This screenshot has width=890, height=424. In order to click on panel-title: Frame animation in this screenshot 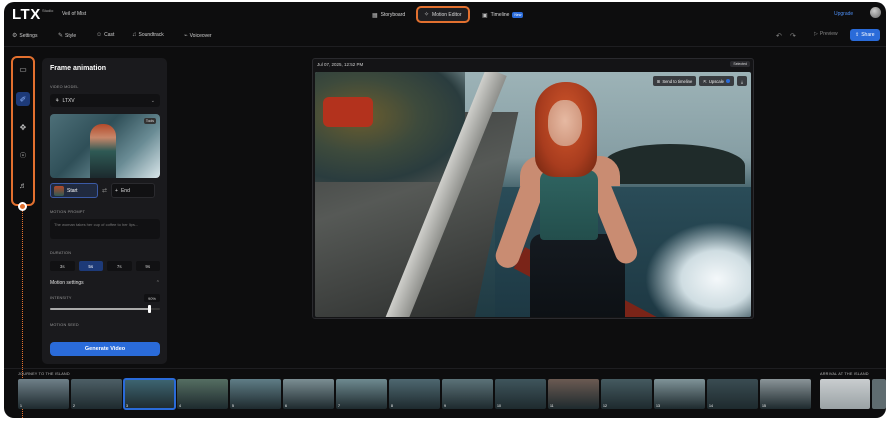, I will do `click(78, 68)`.